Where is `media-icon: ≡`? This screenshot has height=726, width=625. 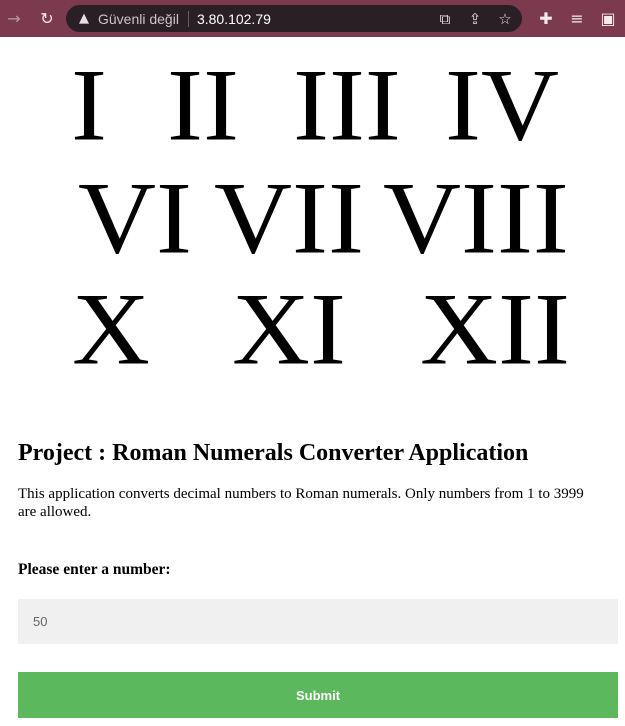 media-icon: ≡ is located at coordinates (577, 18).